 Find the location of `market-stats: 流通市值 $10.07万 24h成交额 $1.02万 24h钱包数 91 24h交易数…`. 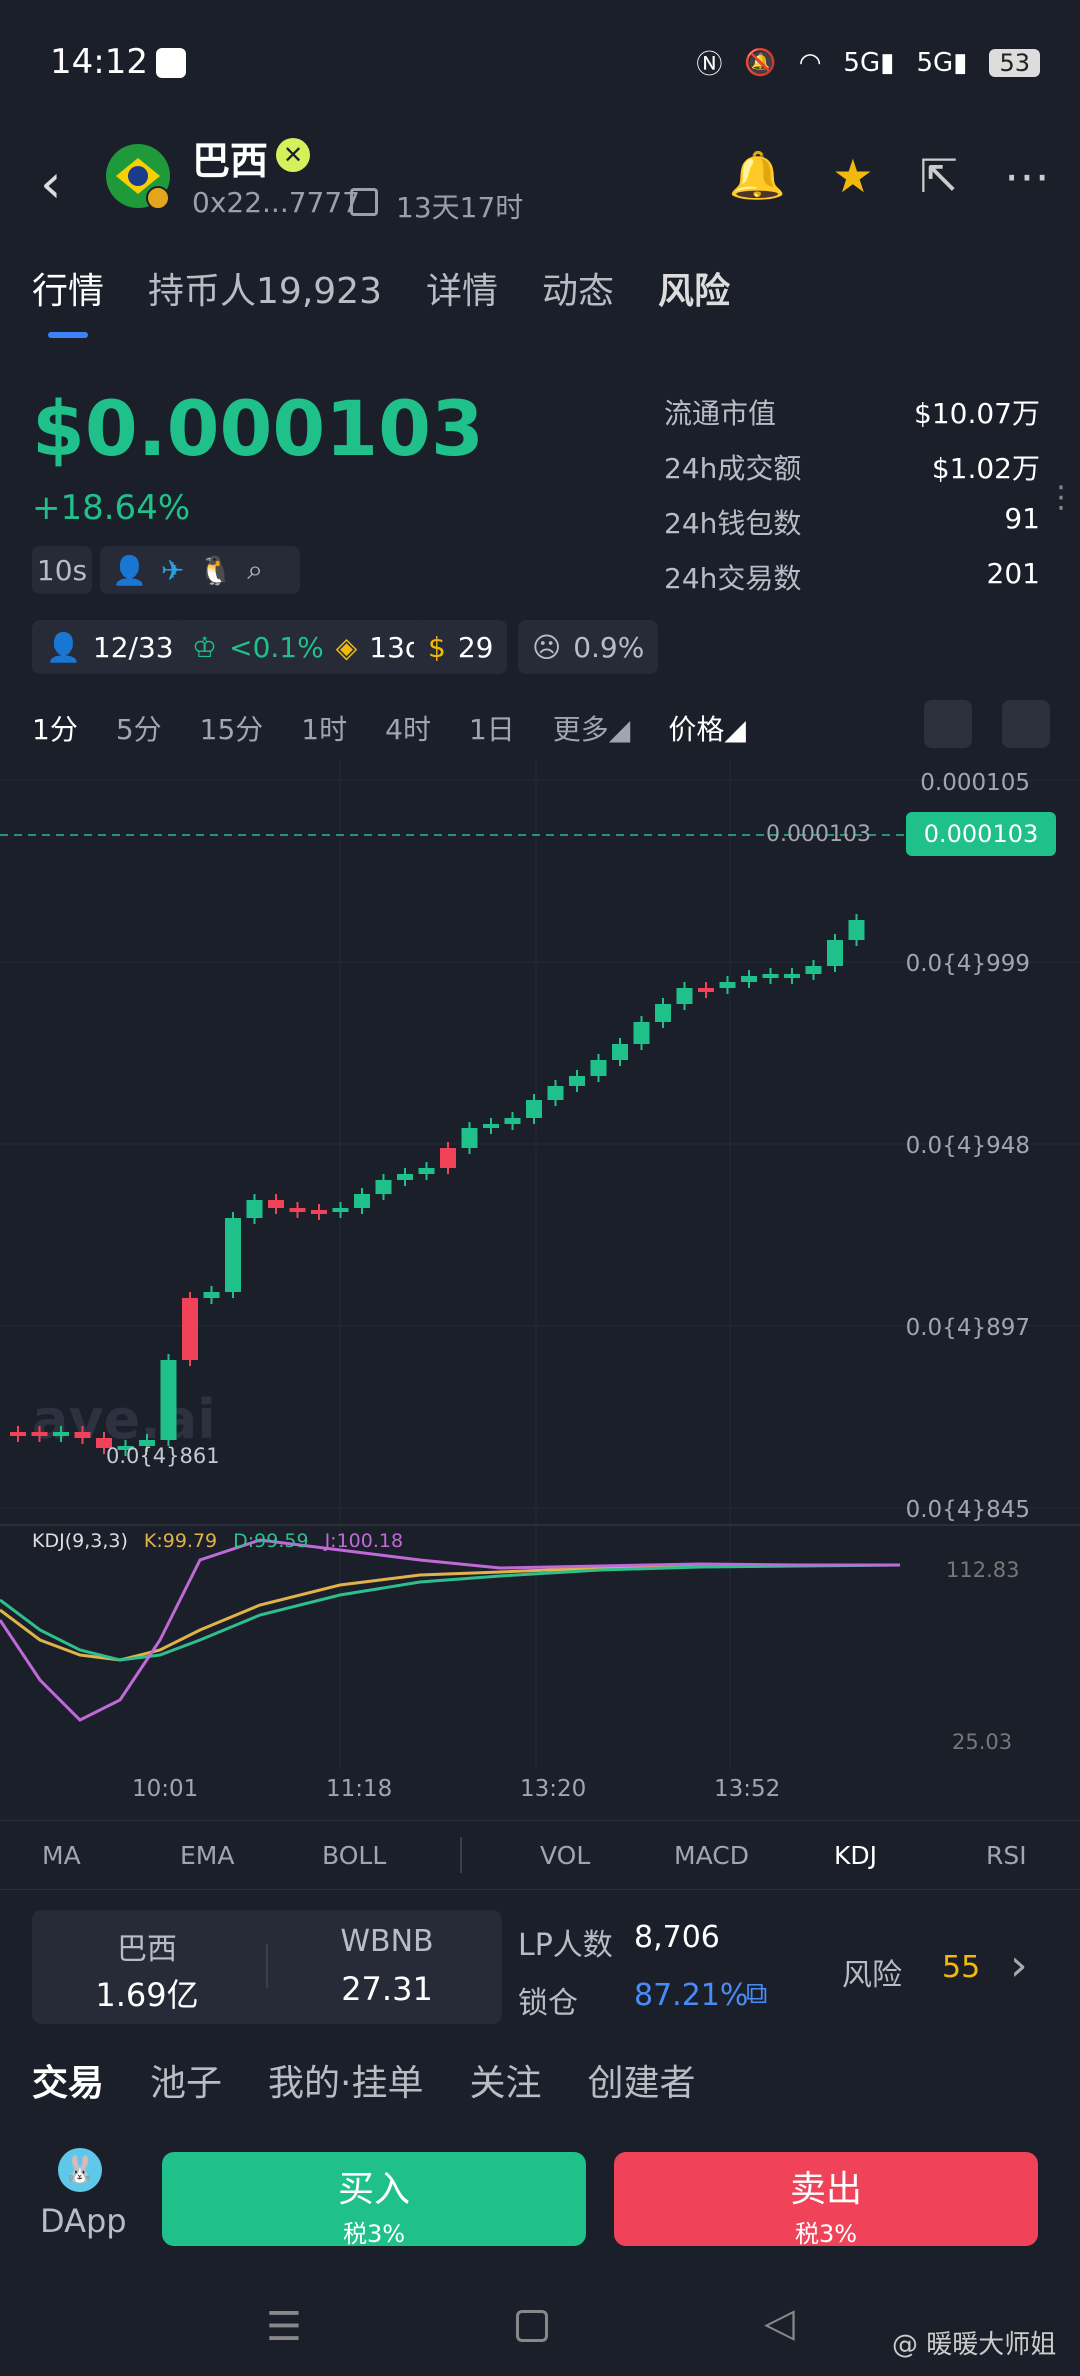

market-stats: 流通市值 $10.07万 24h成交额 $1.02万 24h钱包数 91 24h交易数… is located at coordinates (852, 502).